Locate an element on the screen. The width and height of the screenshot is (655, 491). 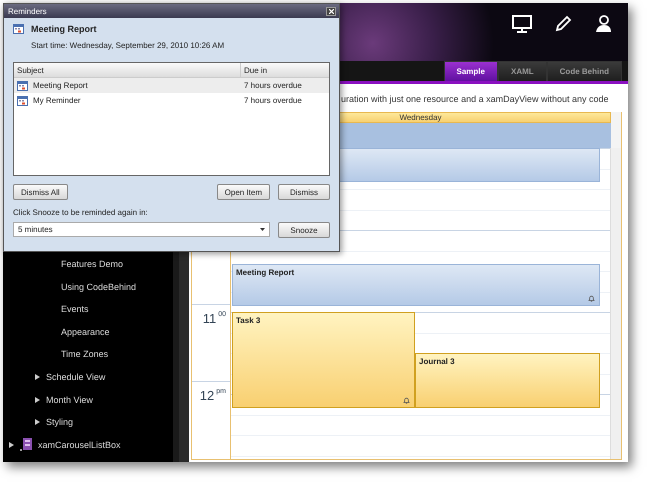
close-icon is located at coordinates (331, 11).